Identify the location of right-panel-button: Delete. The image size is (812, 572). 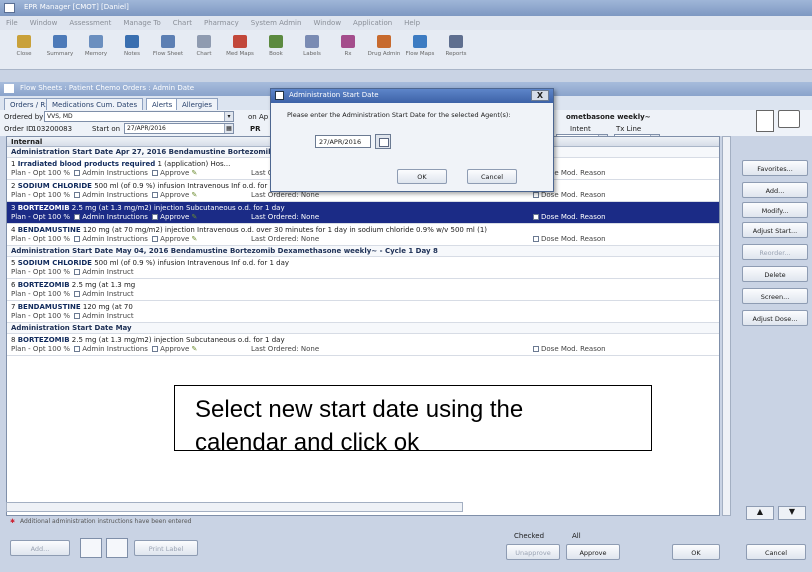
(775, 274).